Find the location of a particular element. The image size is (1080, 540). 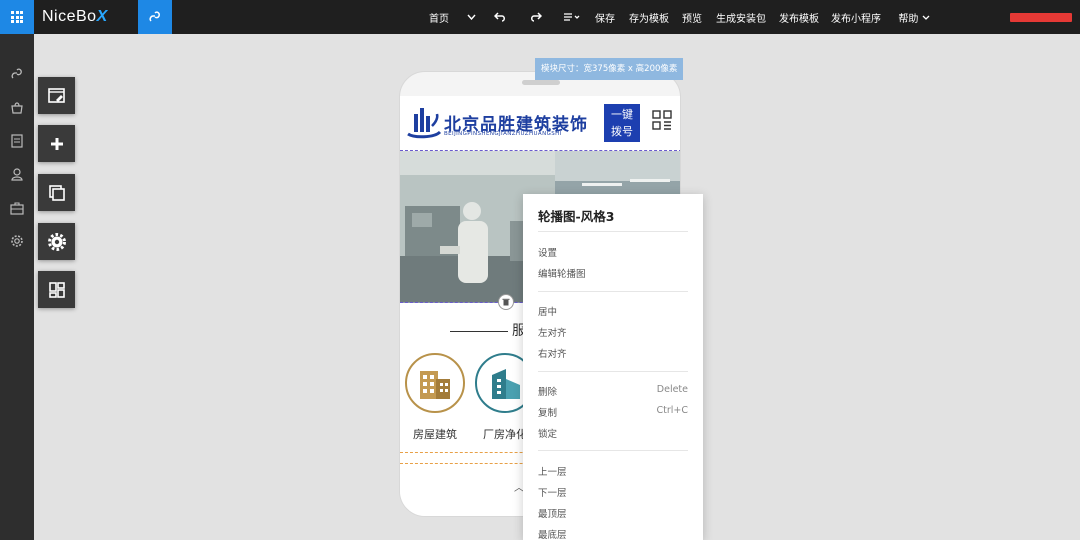

user-account-redacted is located at coordinates (1041, 17).